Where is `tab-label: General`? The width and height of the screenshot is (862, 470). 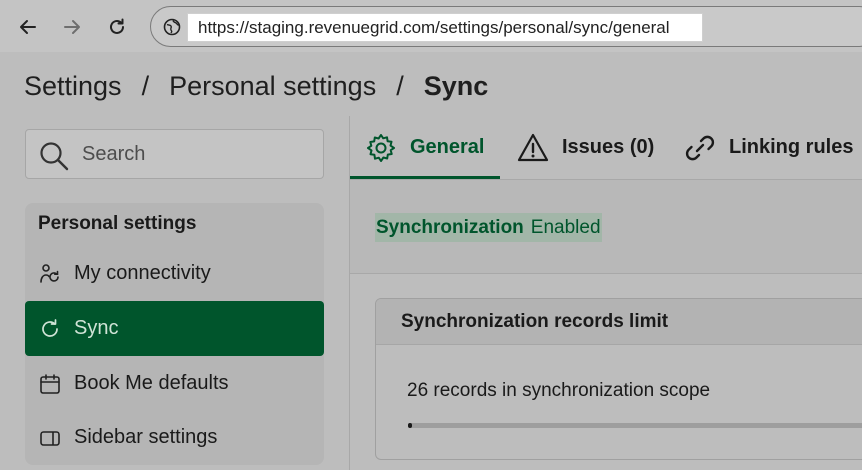
tab-label: General is located at coordinates (447, 147).